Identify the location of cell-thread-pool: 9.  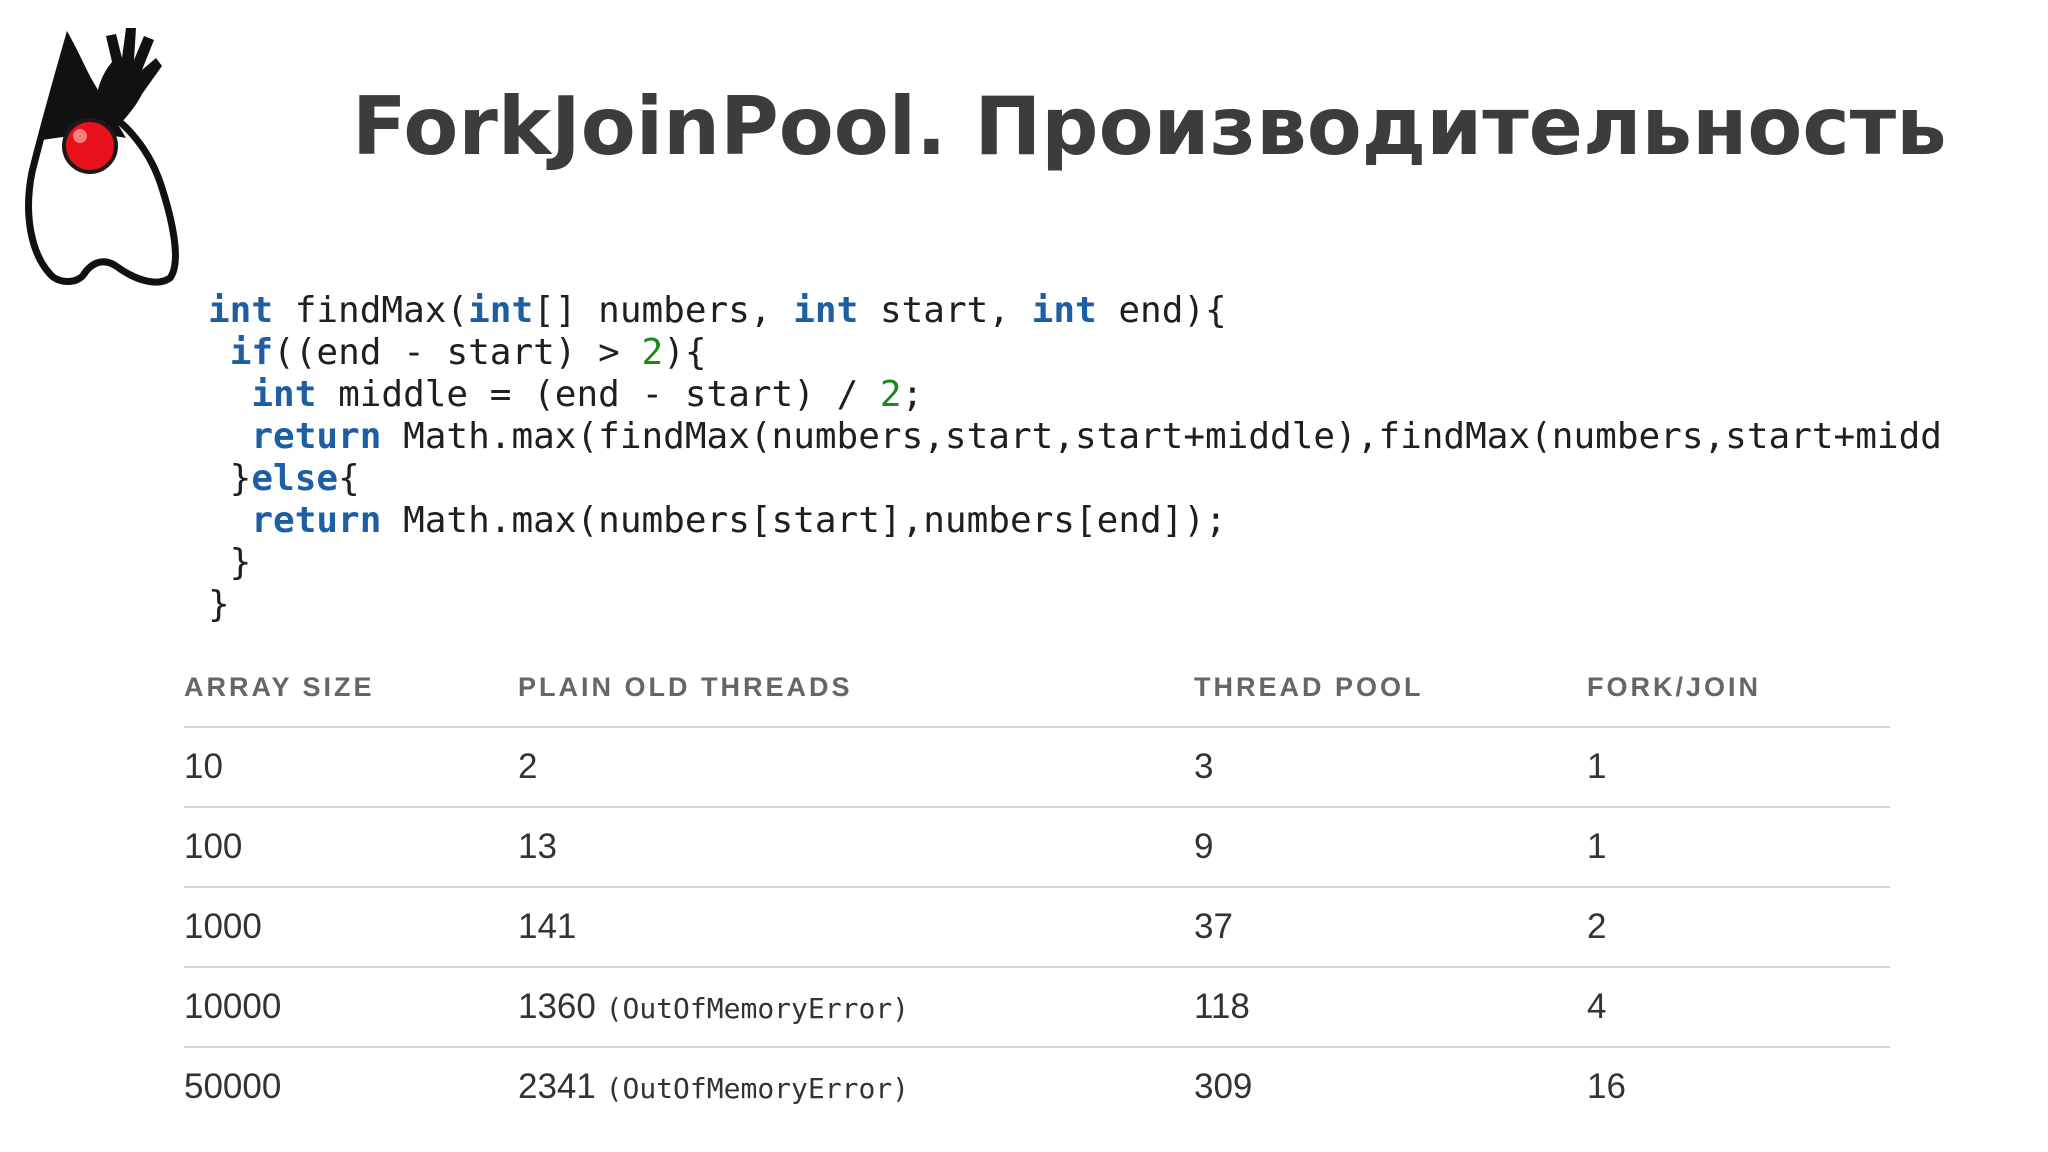
(1390, 847).